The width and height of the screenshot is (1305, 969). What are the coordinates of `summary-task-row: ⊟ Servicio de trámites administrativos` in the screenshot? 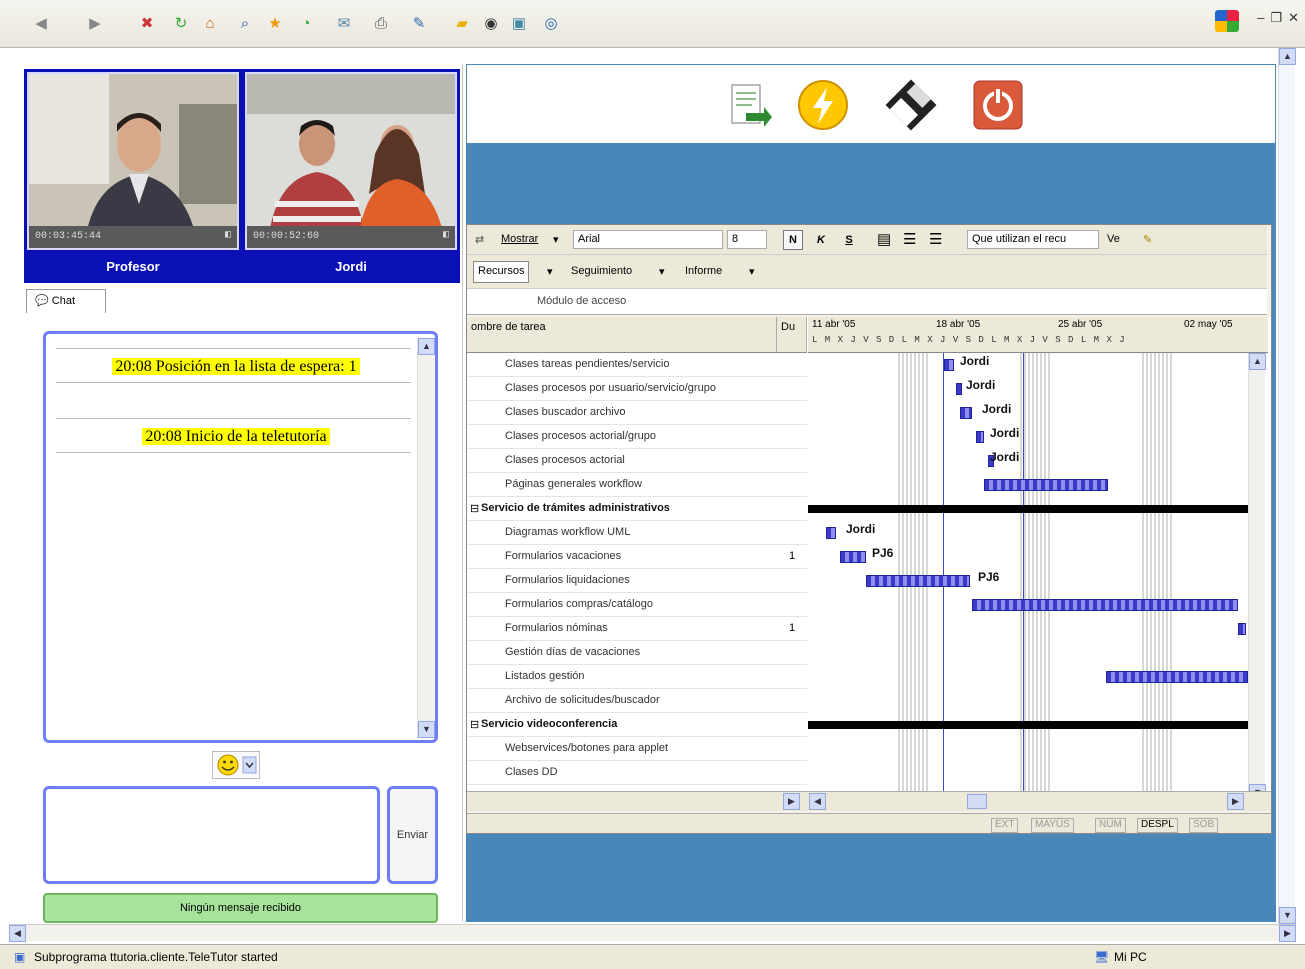 It's located at (637, 509).